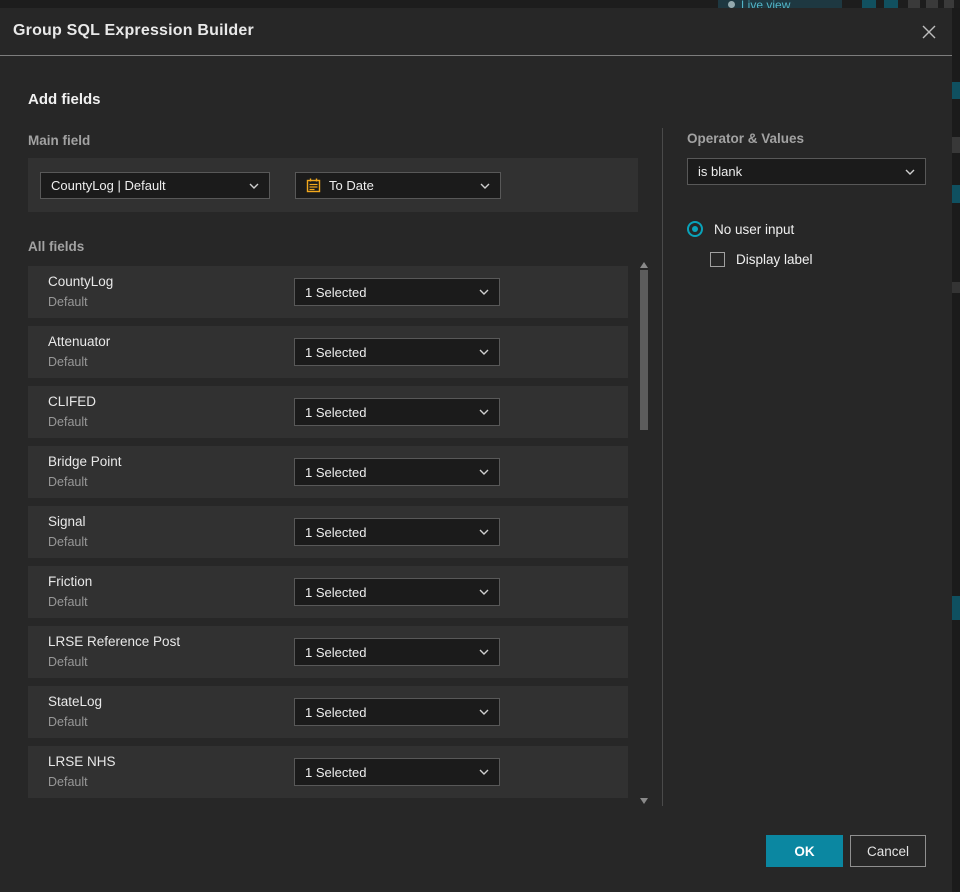  Describe the element at coordinates (806, 171) in the screenshot. I see `operator-select: is blank` at that location.